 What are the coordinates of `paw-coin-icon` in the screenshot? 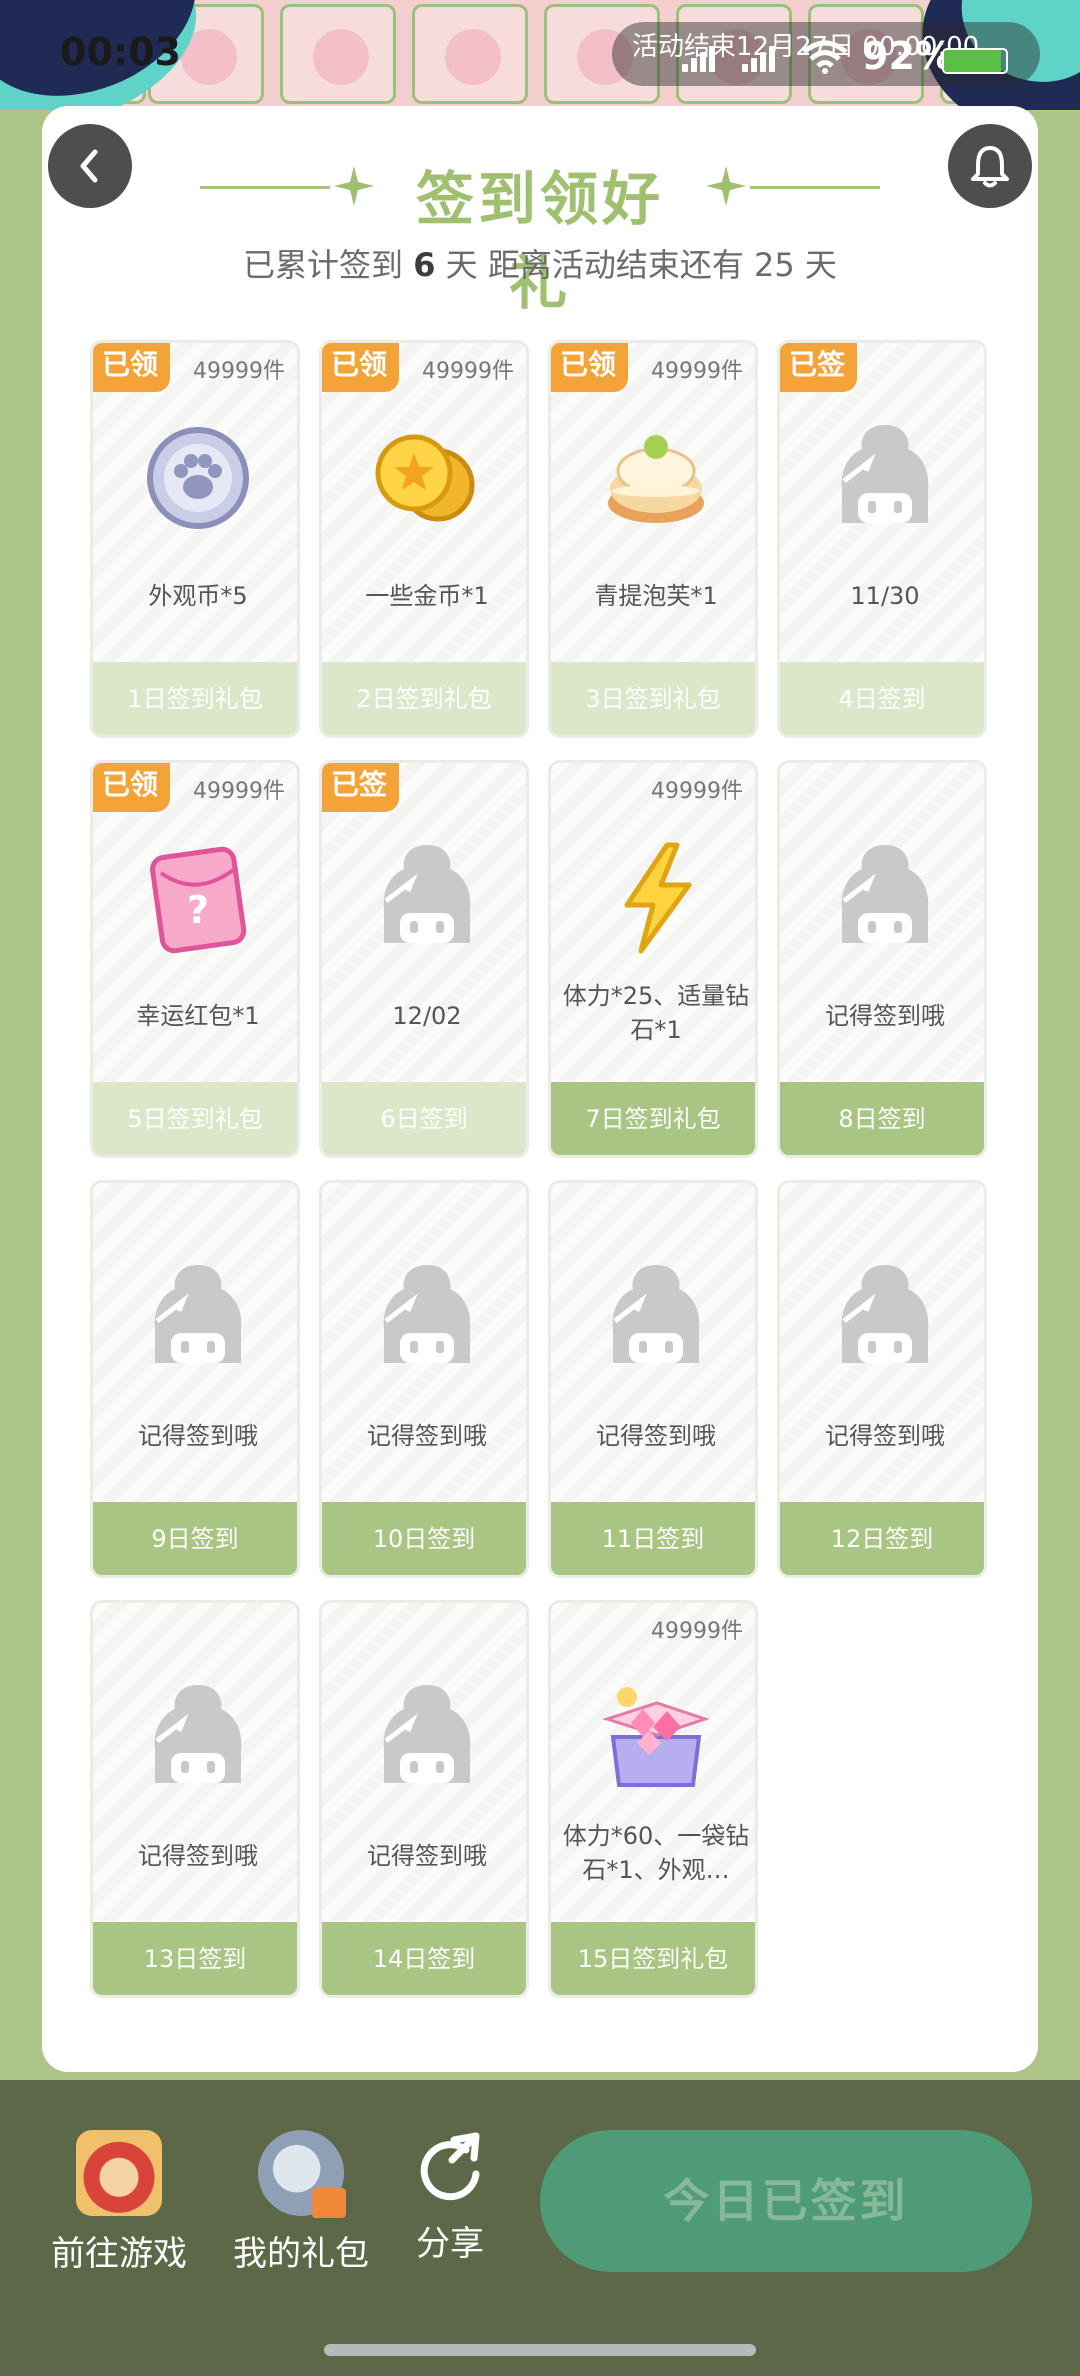 It's located at (198, 478).